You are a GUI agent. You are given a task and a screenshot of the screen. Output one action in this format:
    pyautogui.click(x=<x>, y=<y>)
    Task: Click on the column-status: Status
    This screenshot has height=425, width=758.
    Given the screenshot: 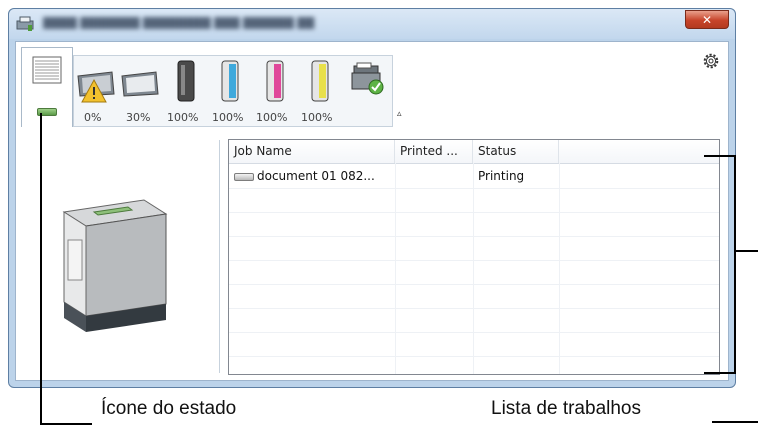 What is the action you would take?
    pyautogui.click(x=516, y=151)
    